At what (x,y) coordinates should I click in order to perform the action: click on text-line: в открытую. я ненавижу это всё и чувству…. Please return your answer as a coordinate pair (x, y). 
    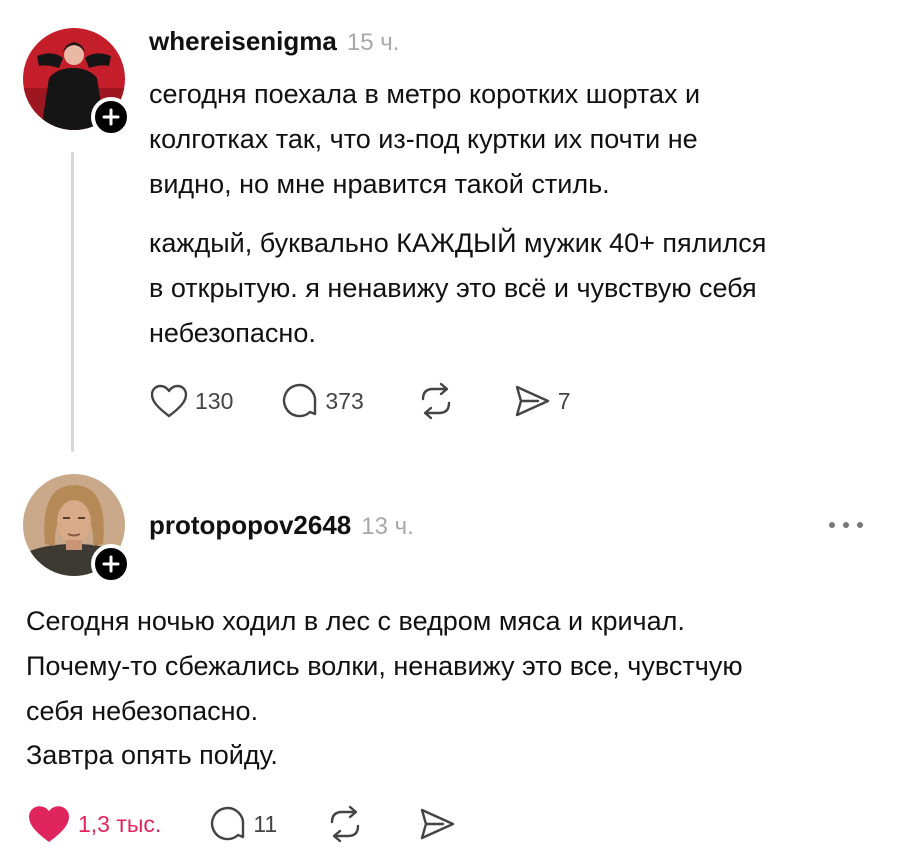
    Looking at the image, I should click on (453, 288).